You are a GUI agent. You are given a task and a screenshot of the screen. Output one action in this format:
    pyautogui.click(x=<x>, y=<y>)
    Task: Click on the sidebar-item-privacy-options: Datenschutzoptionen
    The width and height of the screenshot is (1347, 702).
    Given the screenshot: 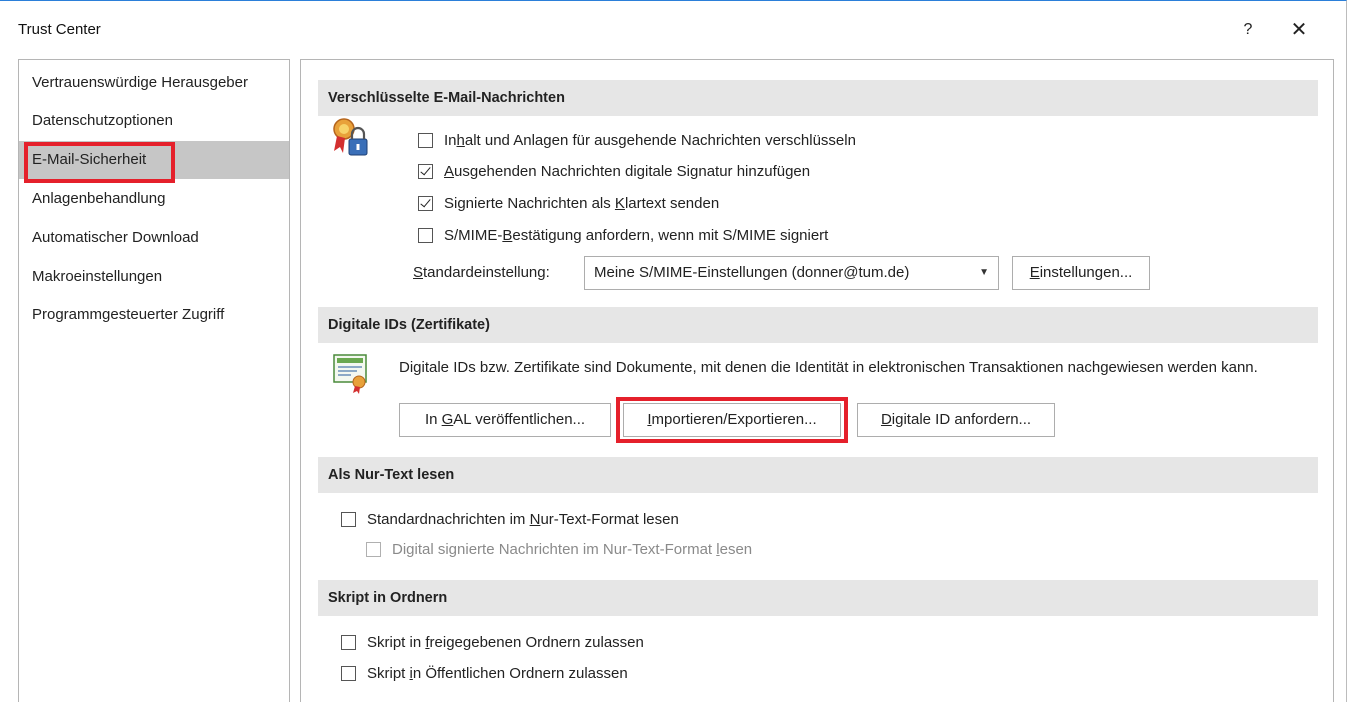 What is the action you would take?
    pyautogui.click(x=154, y=121)
    